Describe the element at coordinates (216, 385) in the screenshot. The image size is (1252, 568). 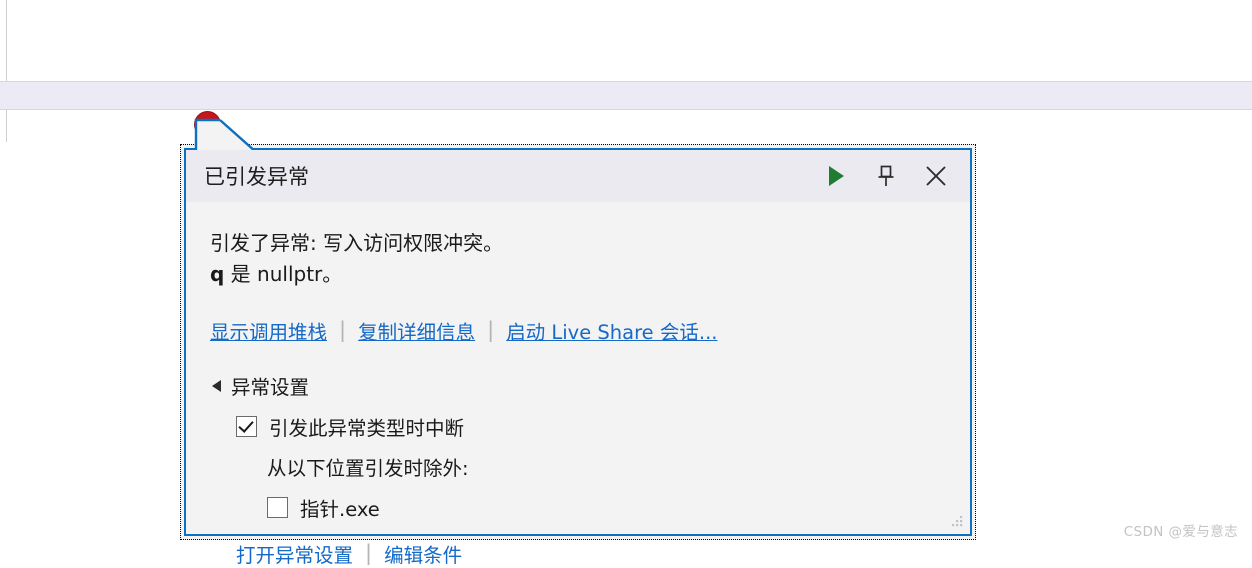
I see `collapse-triangle-icon` at that location.